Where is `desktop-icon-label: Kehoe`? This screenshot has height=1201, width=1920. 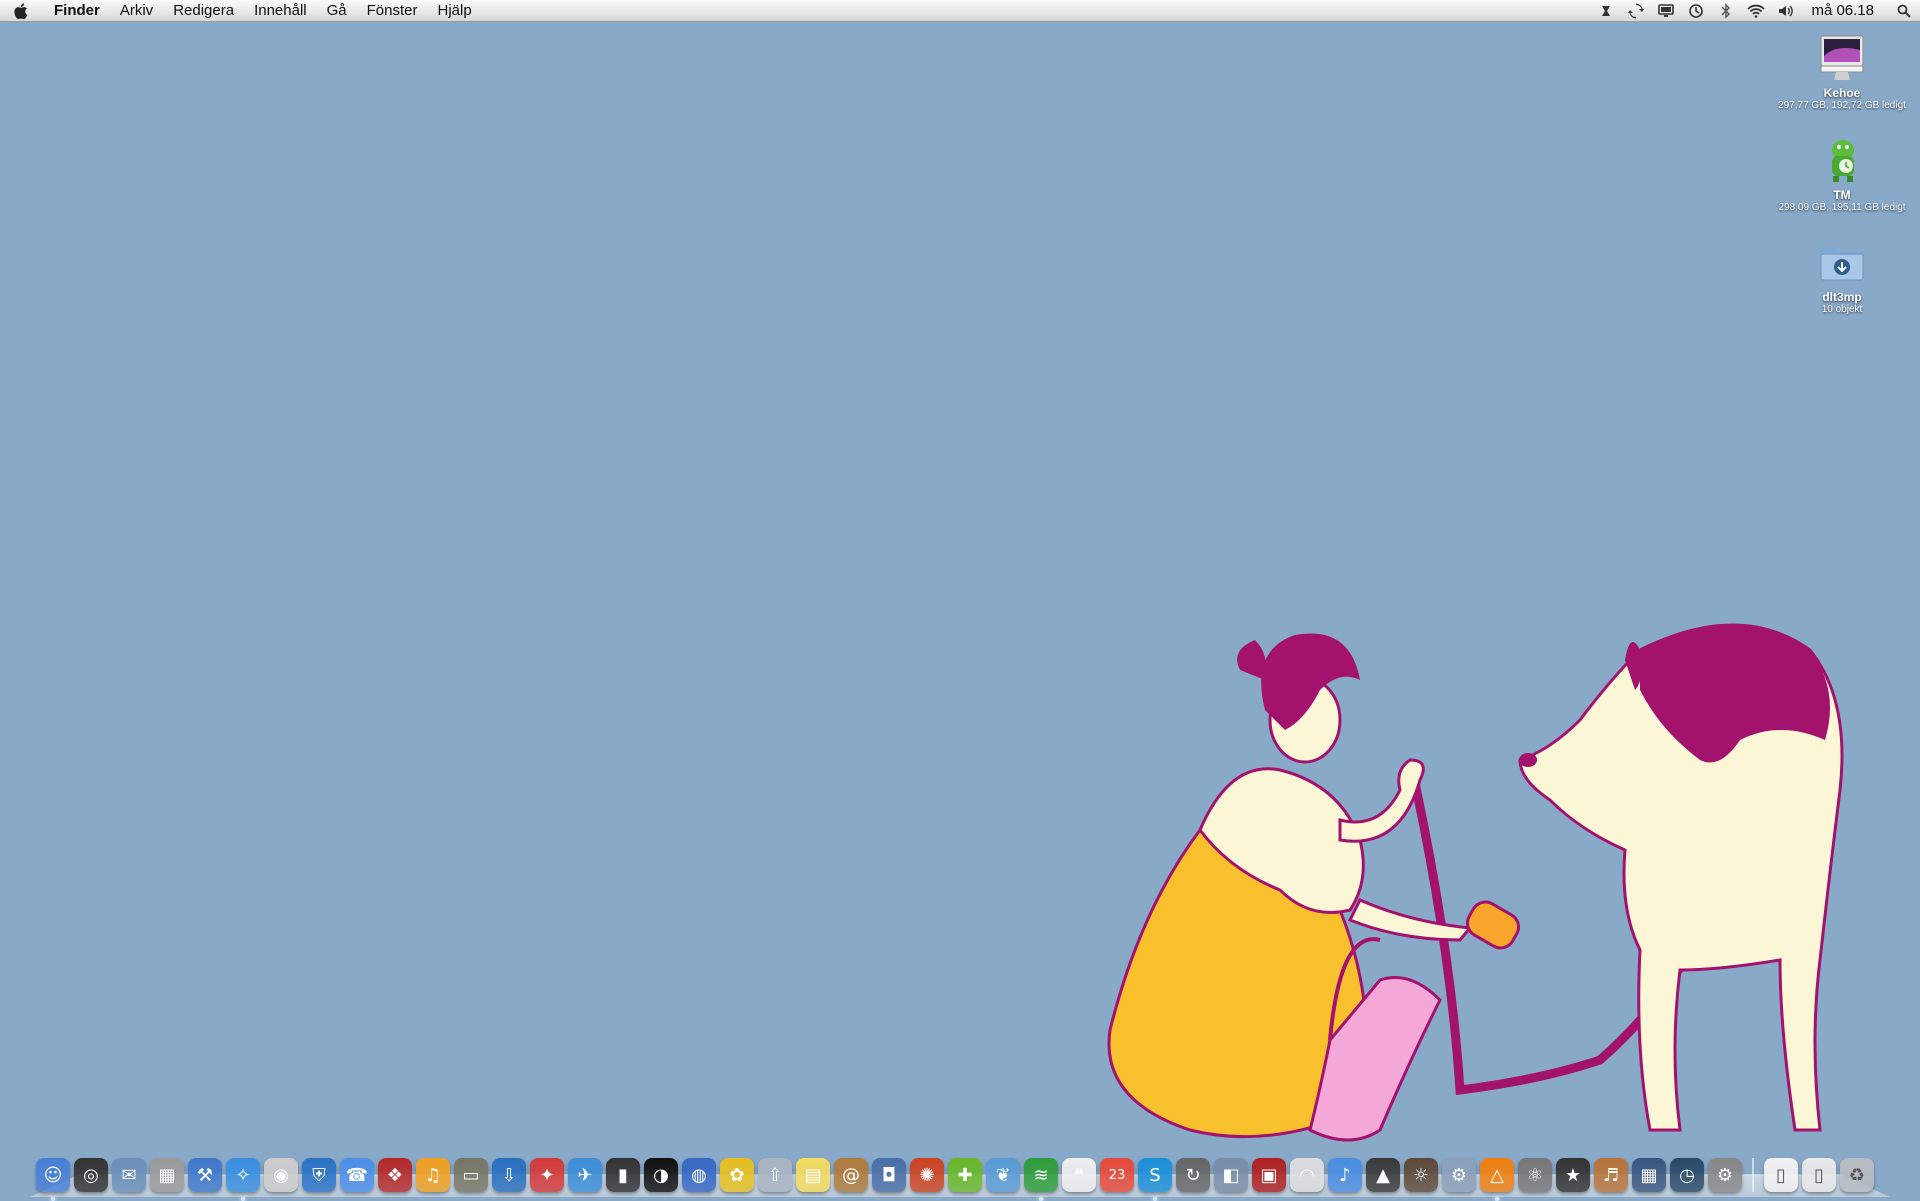 desktop-icon-label: Kehoe is located at coordinates (1842, 93).